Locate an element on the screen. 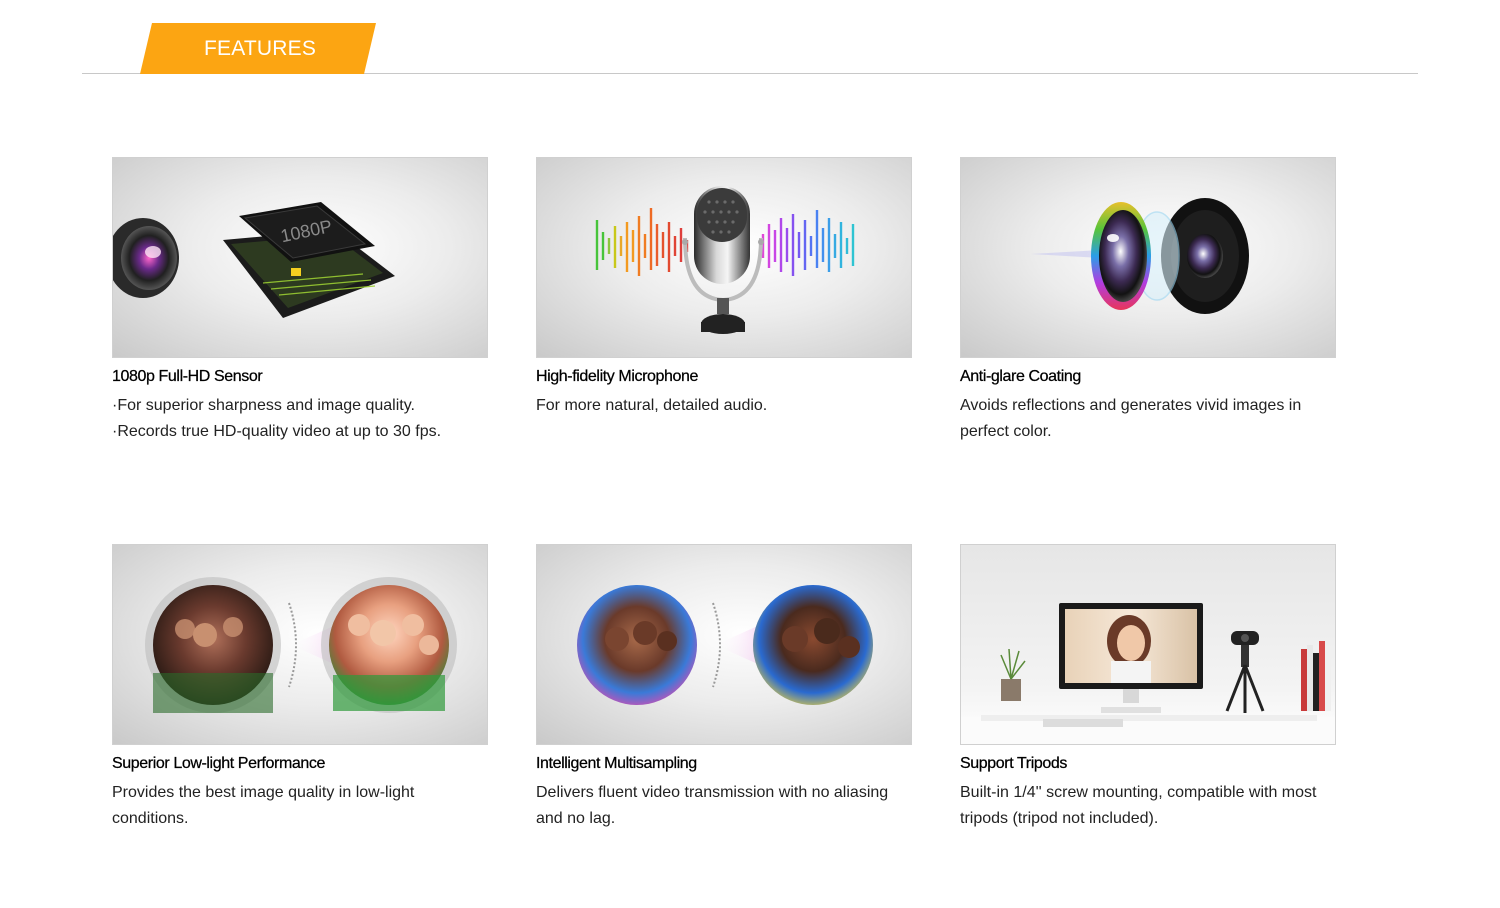  tripod-image is located at coordinates (1148, 644).